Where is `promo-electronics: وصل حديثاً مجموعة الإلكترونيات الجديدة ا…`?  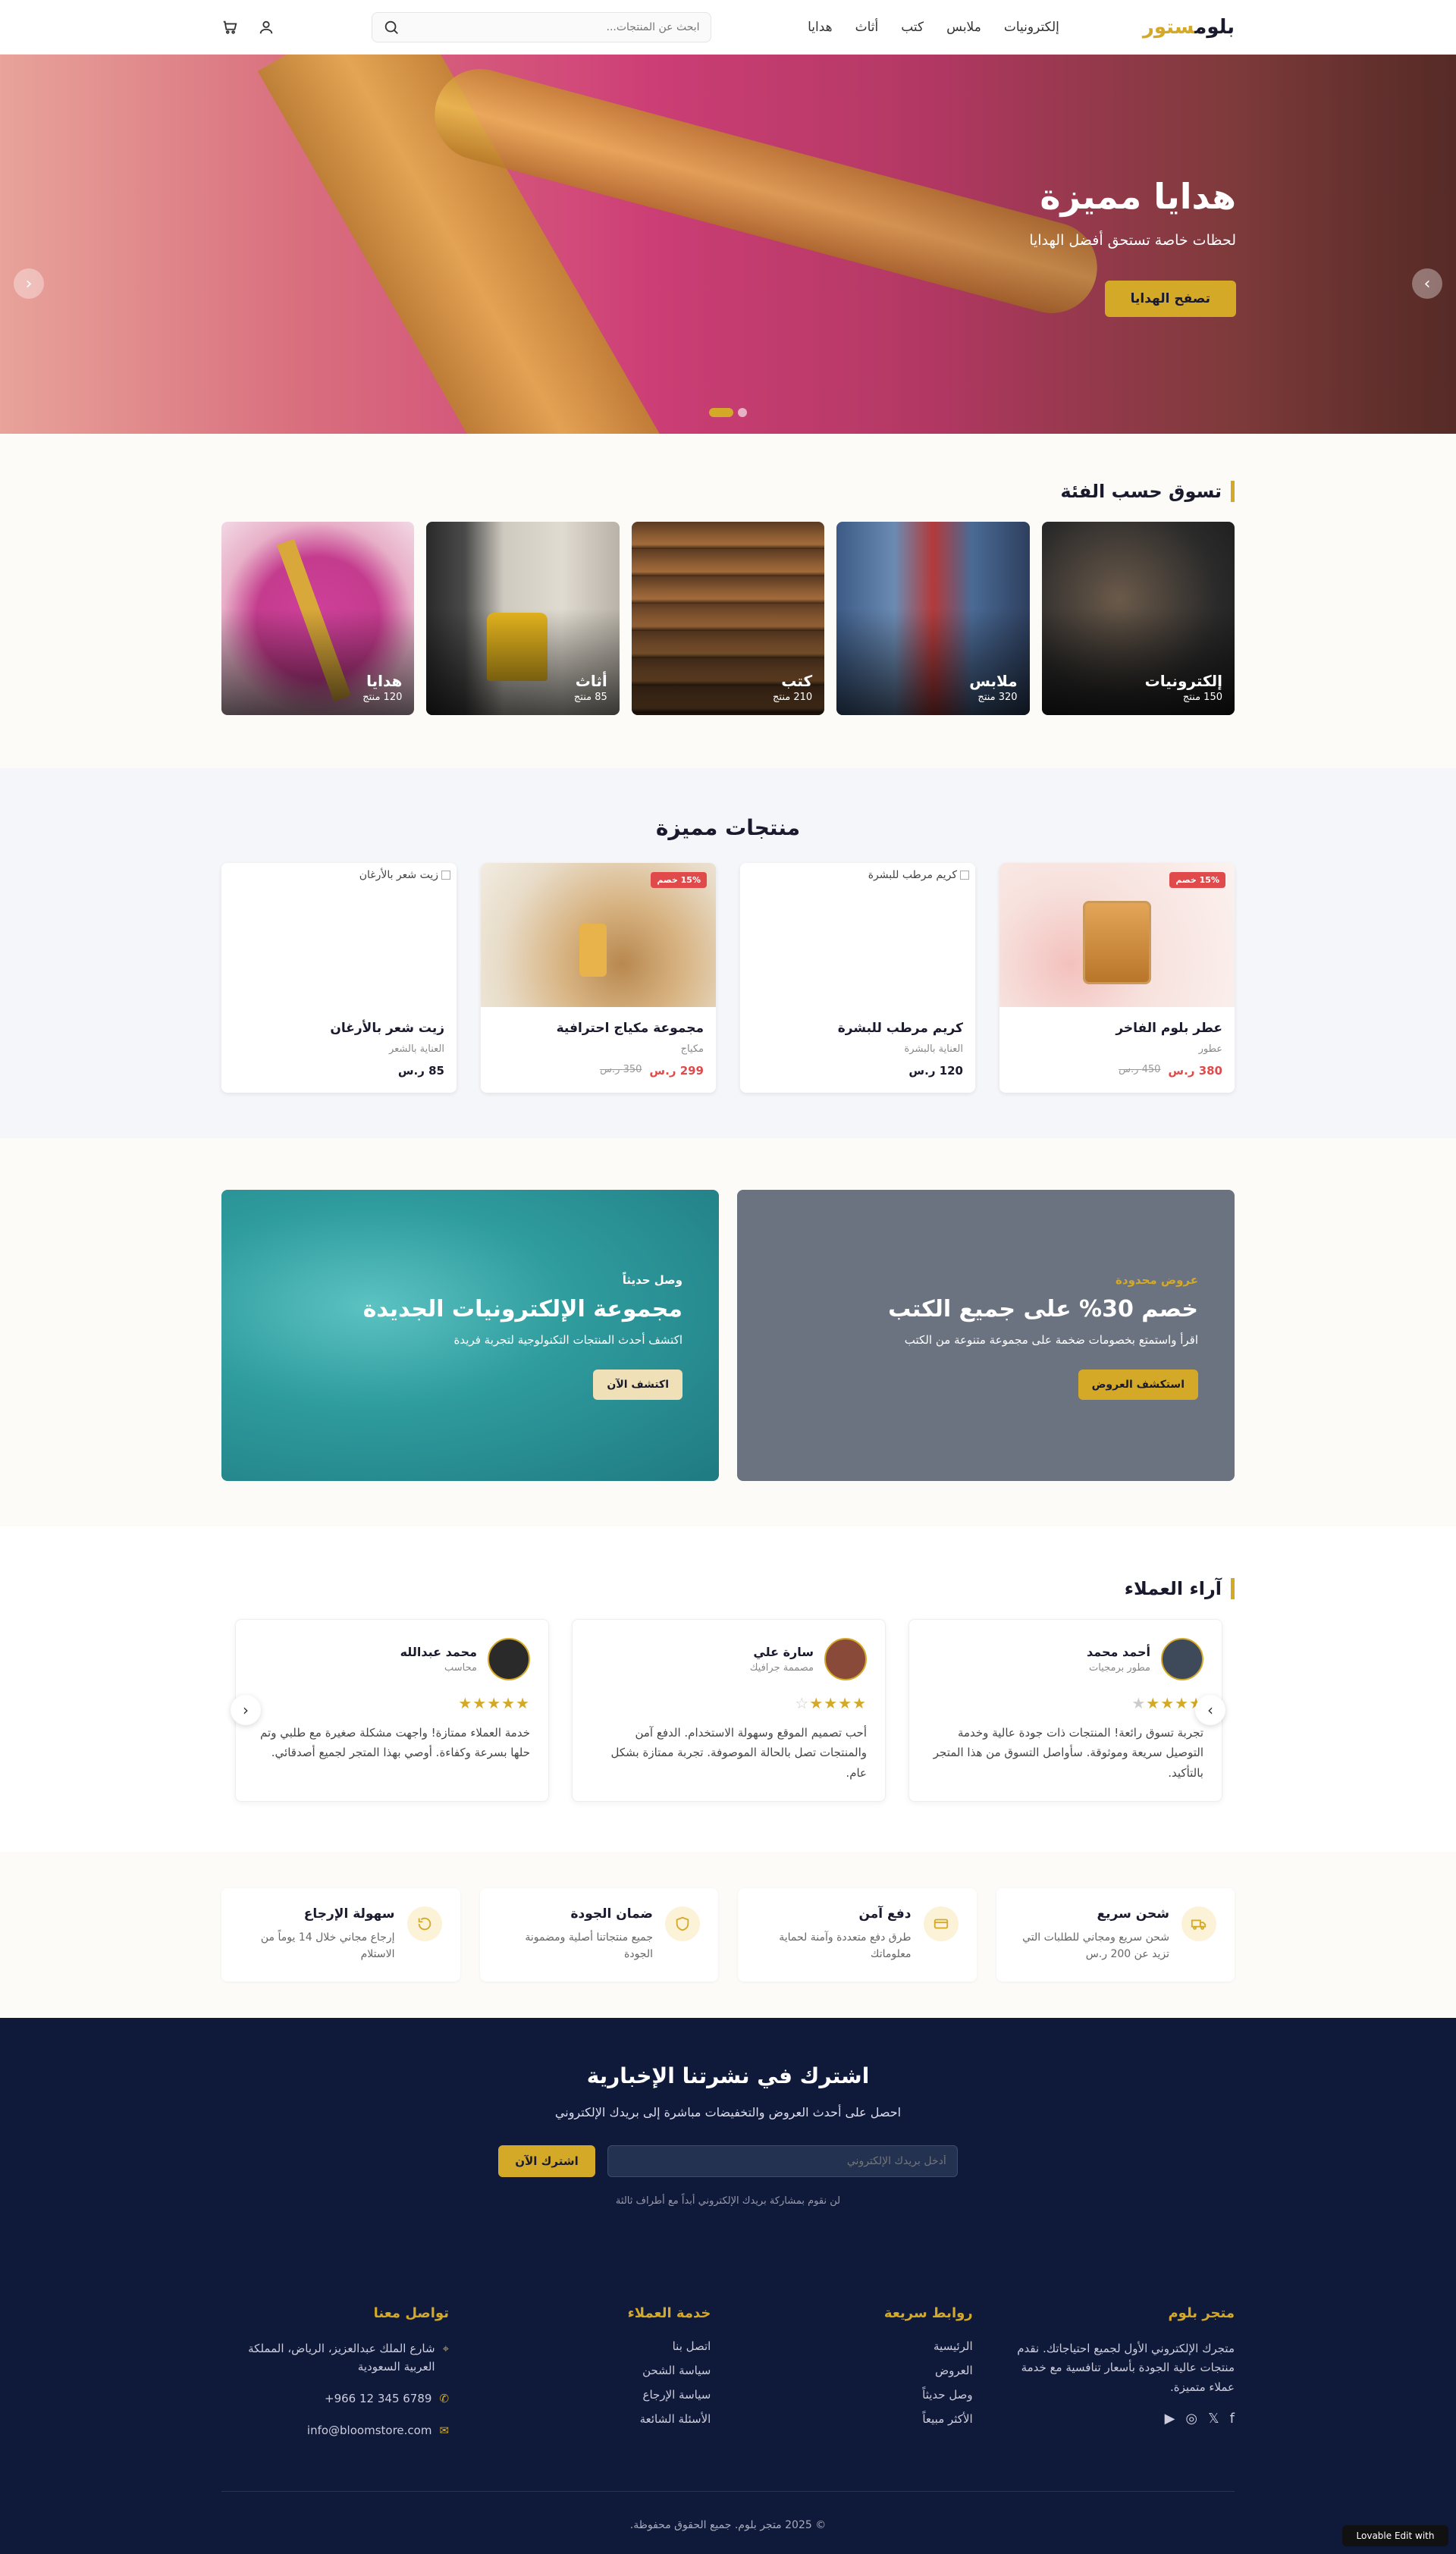 promo-electronics: وصل حديثاً مجموعة الإلكترونيات الجديدة ا… is located at coordinates (470, 1335).